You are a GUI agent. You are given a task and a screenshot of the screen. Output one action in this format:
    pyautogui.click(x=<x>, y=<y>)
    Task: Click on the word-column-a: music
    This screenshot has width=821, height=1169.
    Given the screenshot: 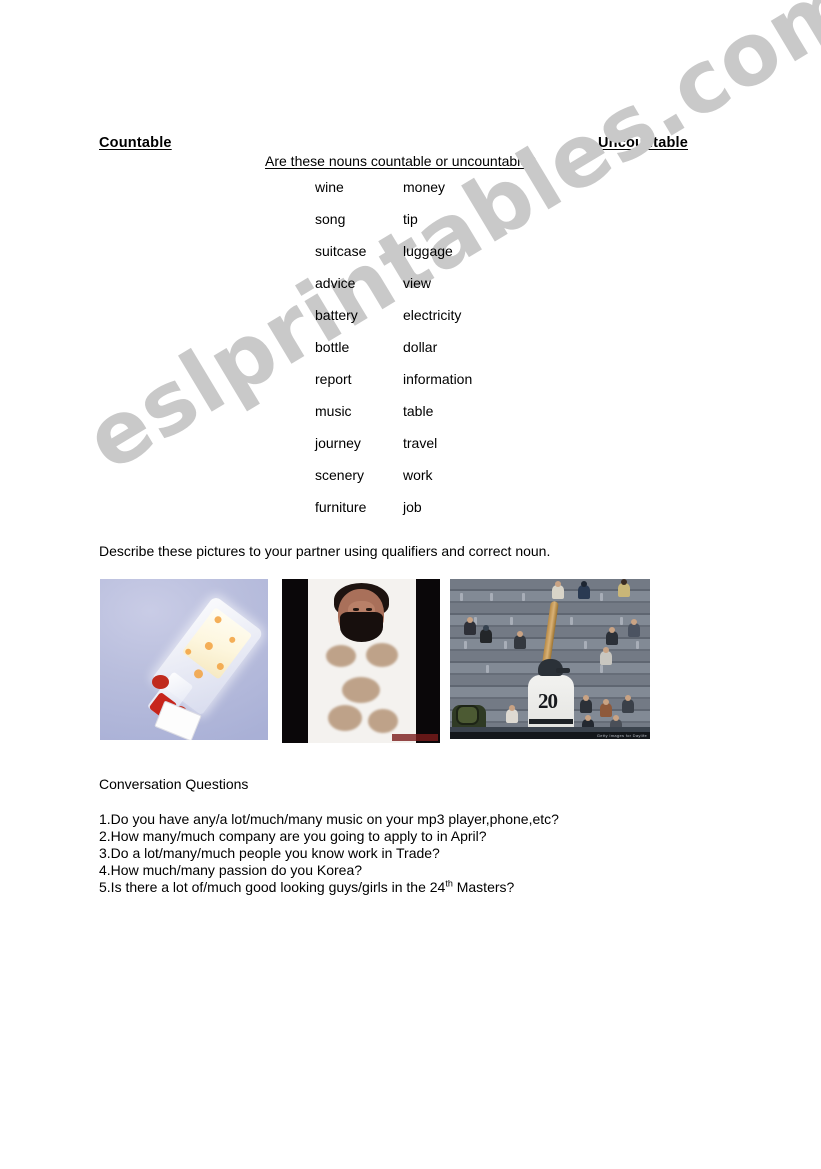 What is the action you would take?
    pyautogui.click(x=333, y=411)
    